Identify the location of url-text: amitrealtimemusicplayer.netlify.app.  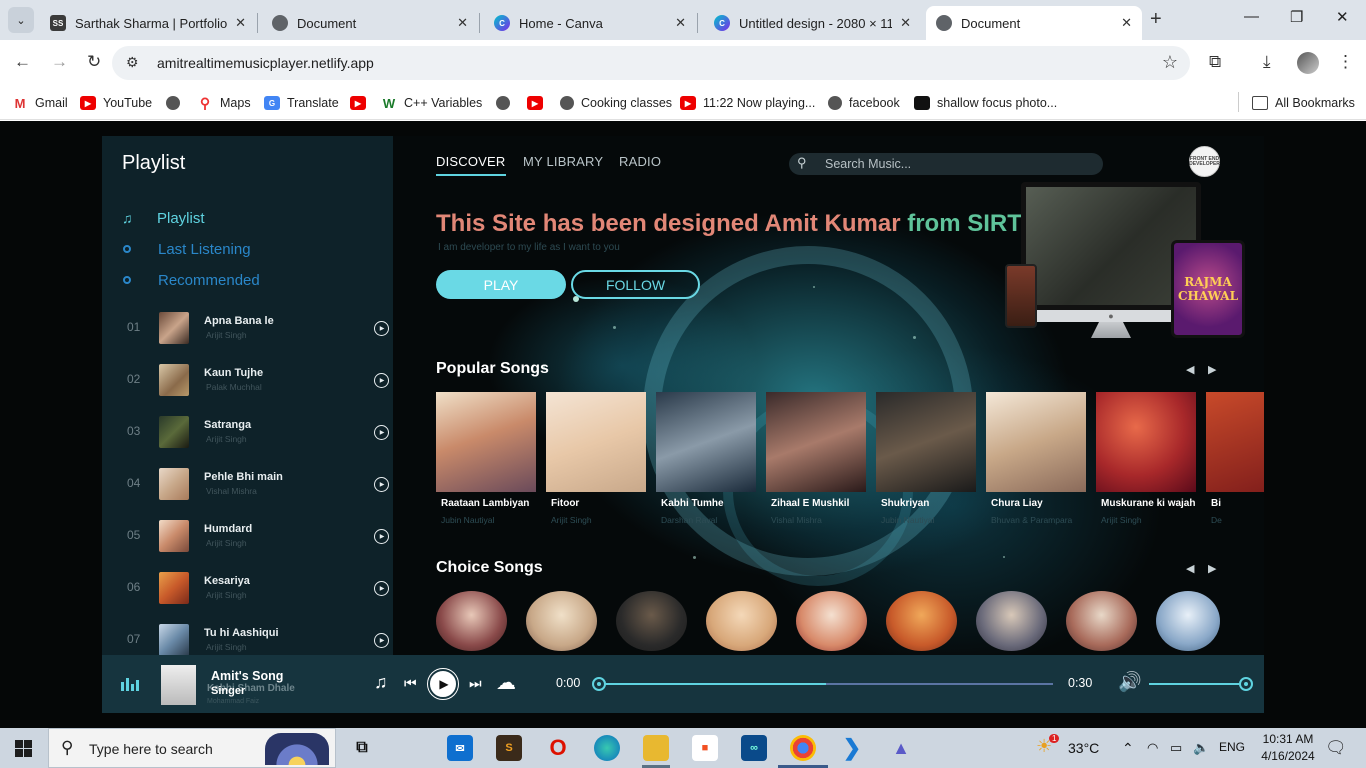
(265, 63).